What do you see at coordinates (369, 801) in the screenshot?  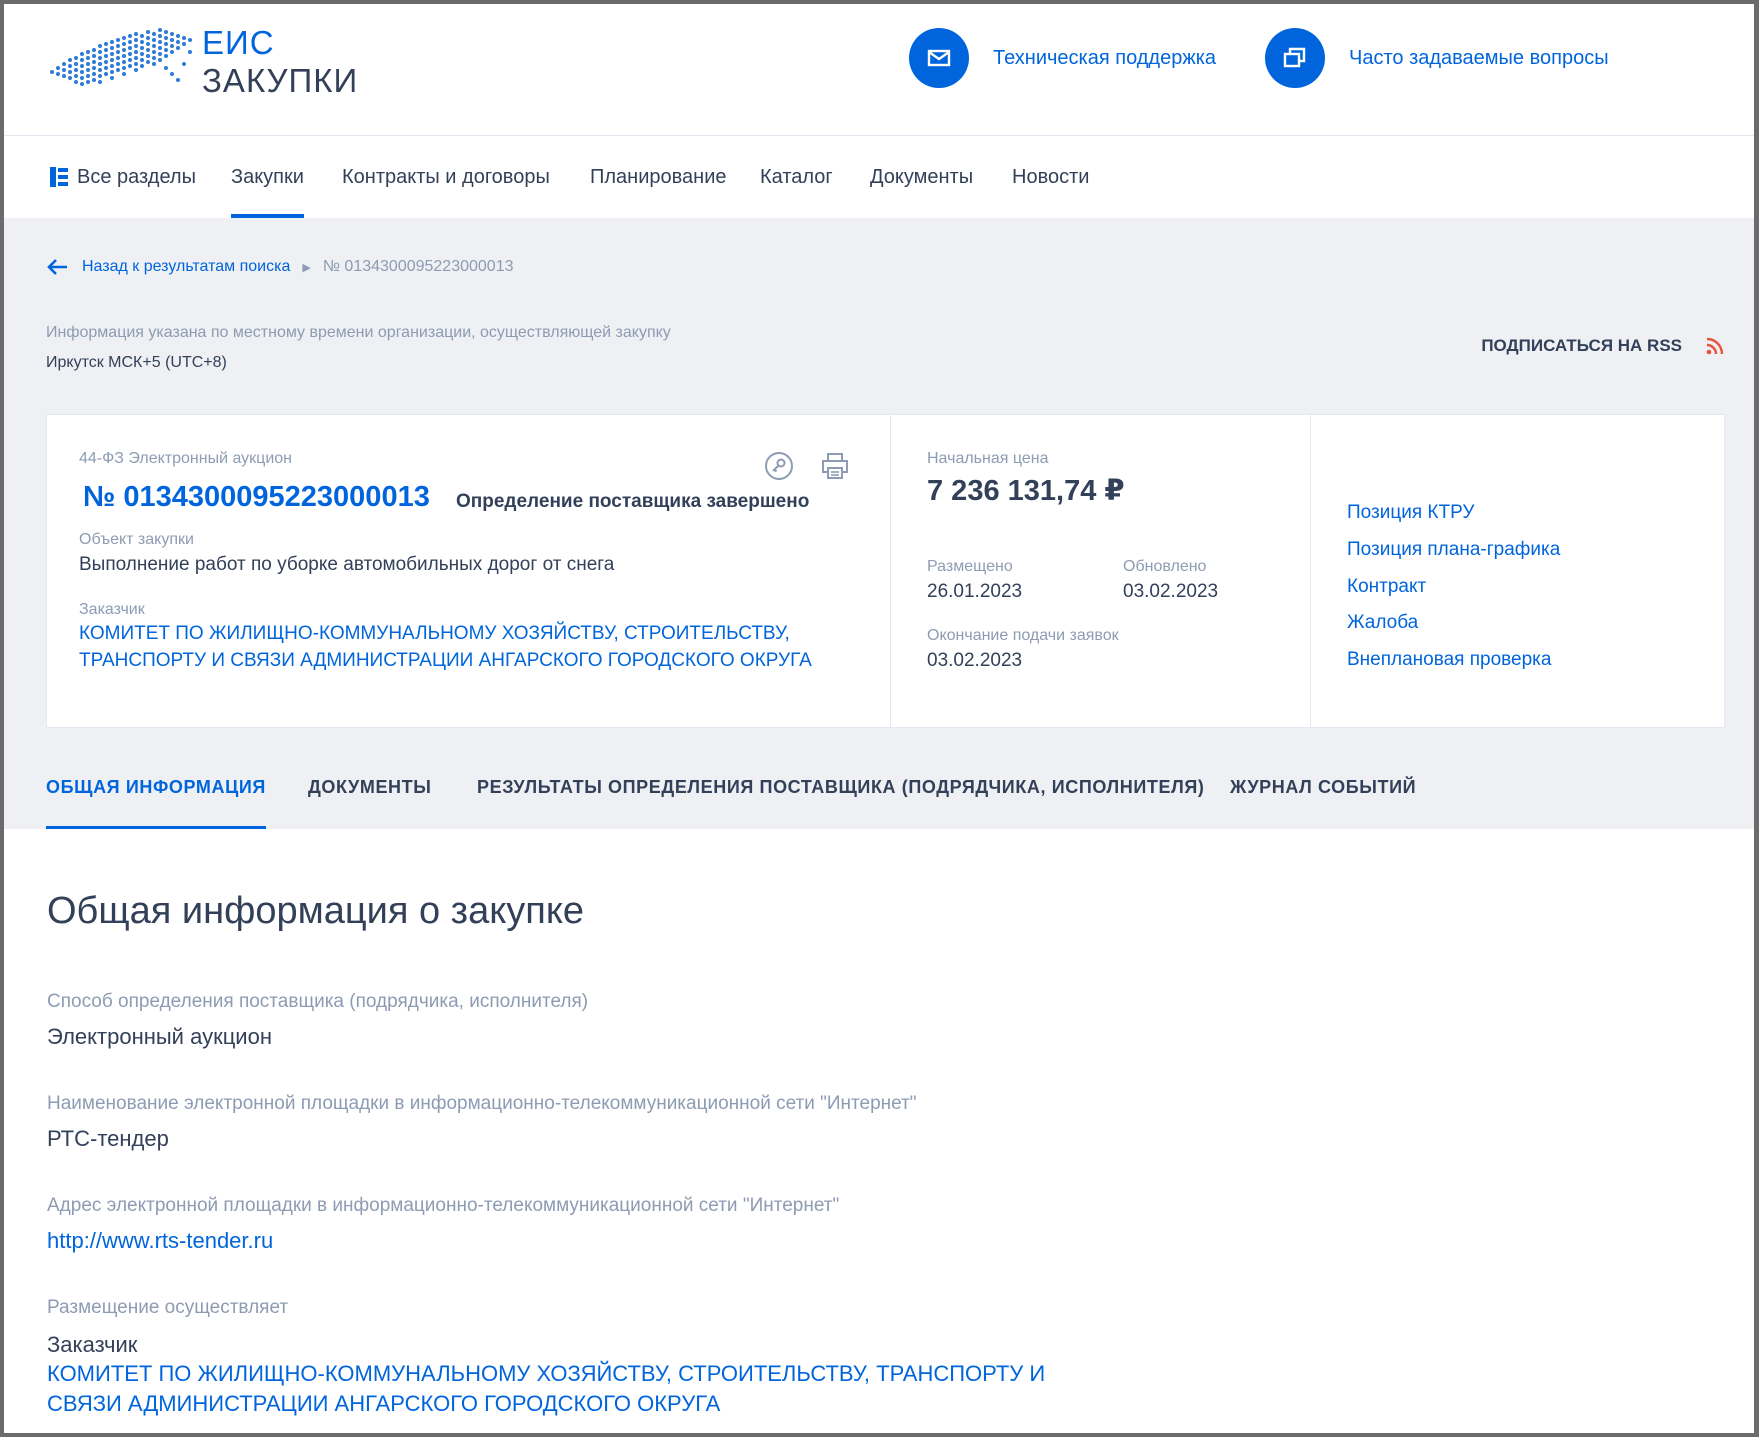 I see `tab-documents: ДОКУМЕНТЫ` at bounding box center [369, 801].